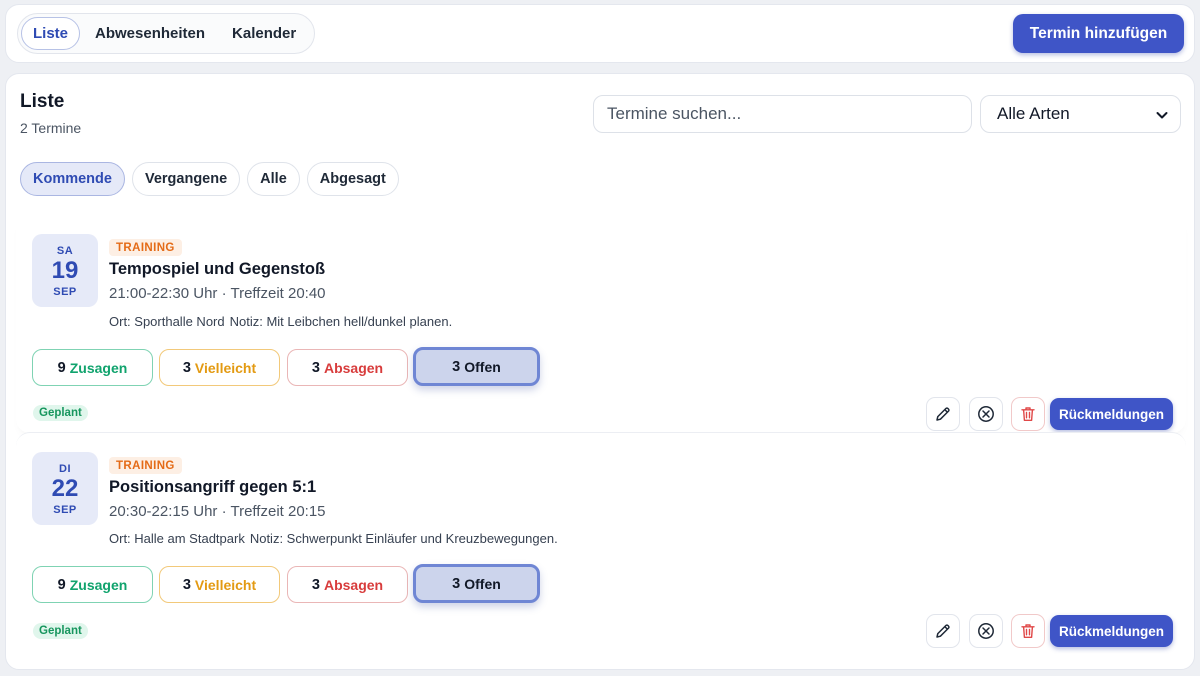 The height and width of the screenshot is (676, 1200). I want to click on view-switcher: Liste Abwesenheiten Kalender, so click(166, 33).